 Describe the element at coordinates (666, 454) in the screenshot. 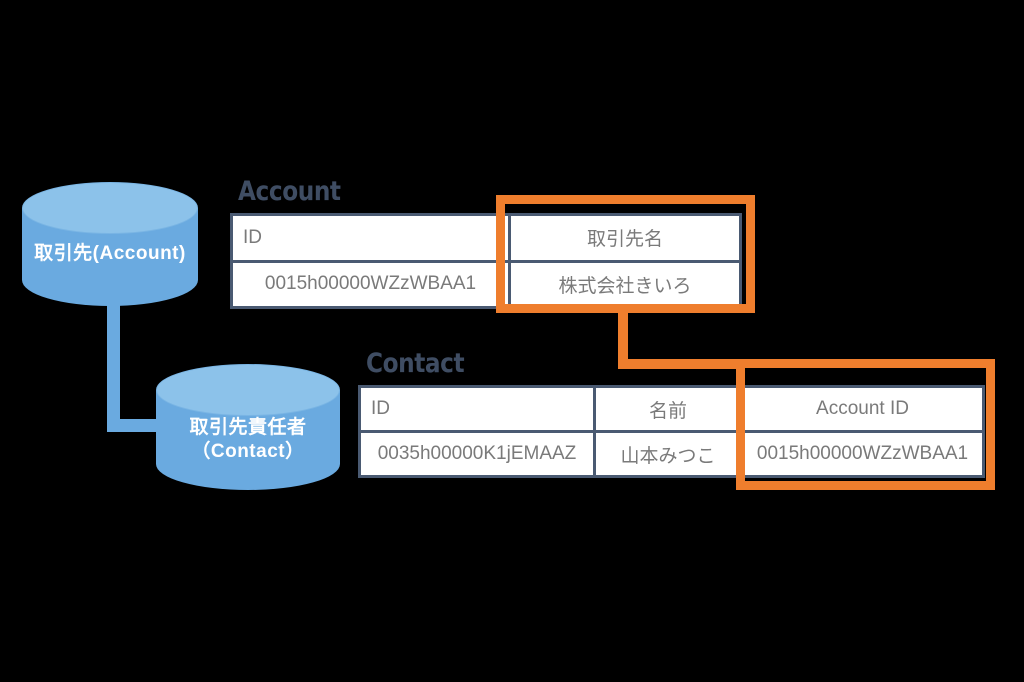

I see `contact-cell-name: 山本みつこ` at that location.